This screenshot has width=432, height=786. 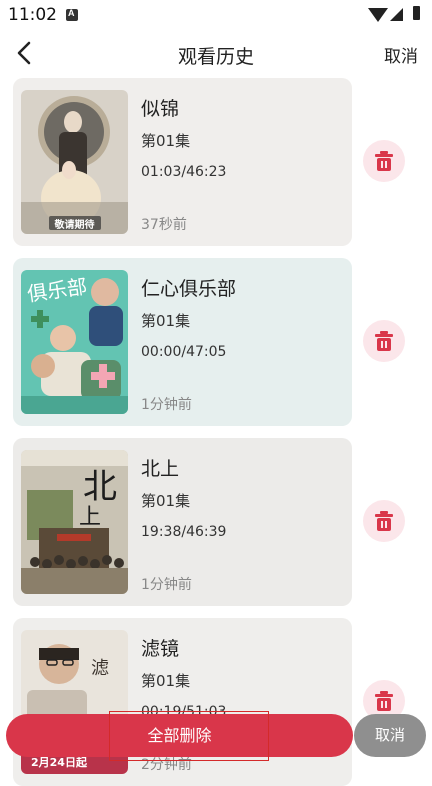 I want to click on watch-progress: 19:38/46:39, so click(x=184, y=532).